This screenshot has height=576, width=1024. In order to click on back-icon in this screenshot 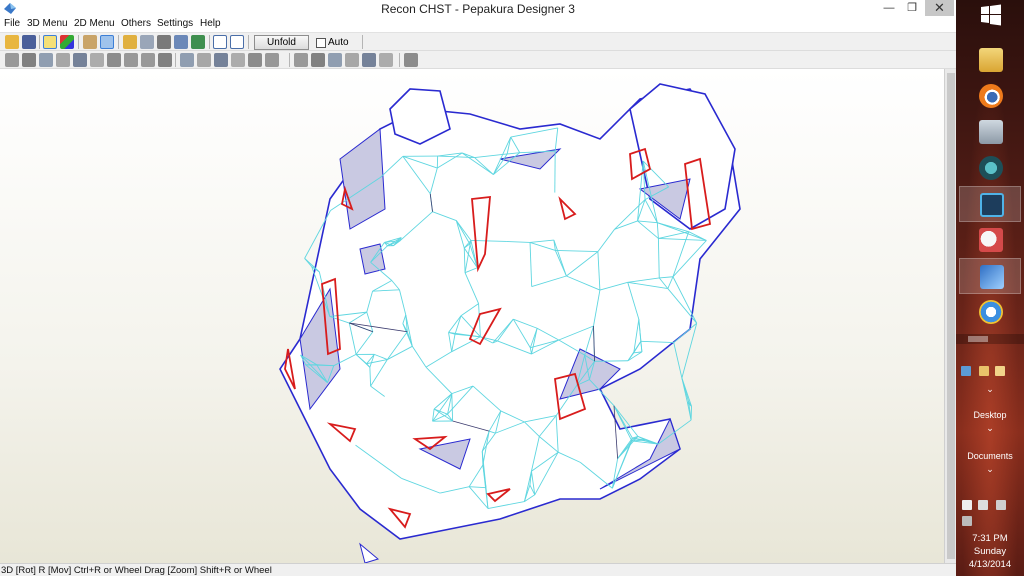, I will do `click(165, 60)`.